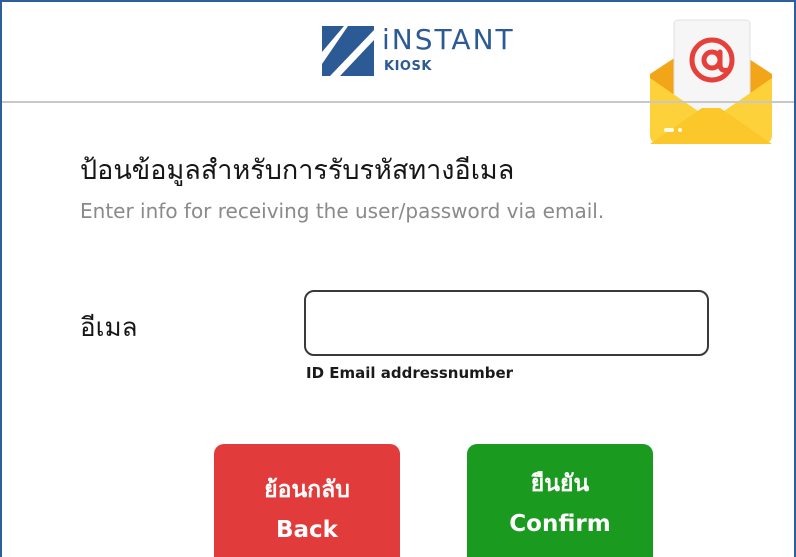 This screenshot has height=557, width=796. I want to click on confirm-button: ยืนยัน Confirm, so click(560, 500).